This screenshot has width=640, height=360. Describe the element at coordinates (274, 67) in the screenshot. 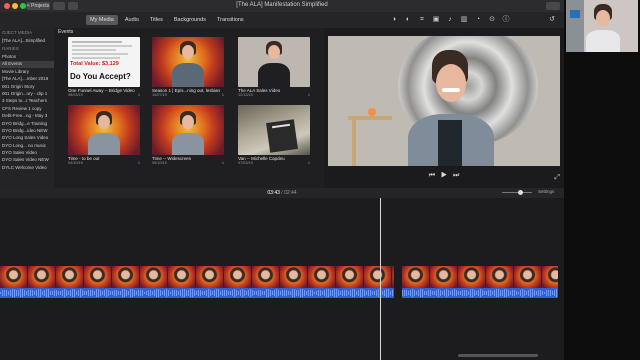

I see `clip-item: The ALA Sales Video 12/13/19 1` at that location.